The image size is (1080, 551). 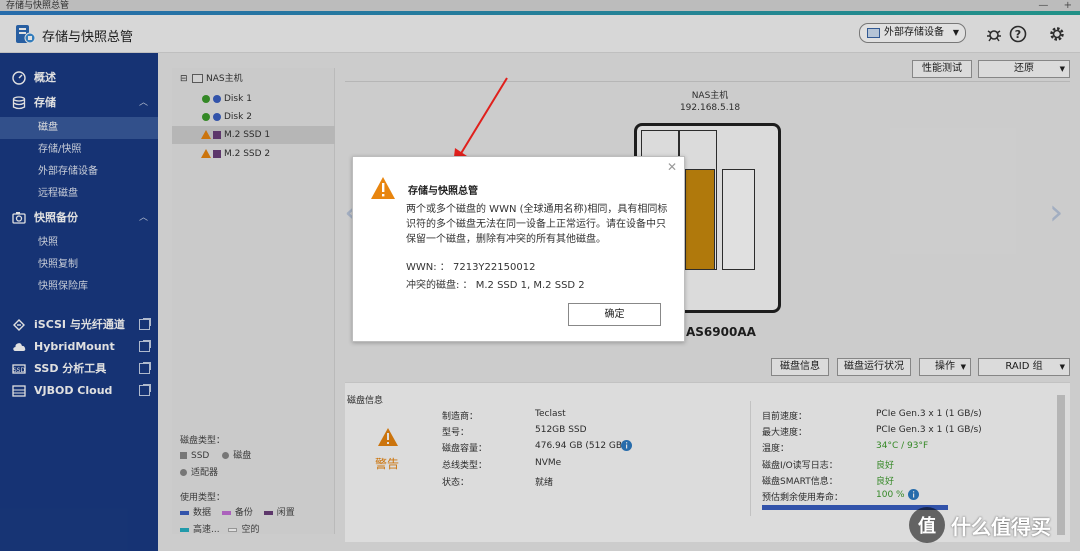 I want to click on warning-icon, so click(x=383, y=188).